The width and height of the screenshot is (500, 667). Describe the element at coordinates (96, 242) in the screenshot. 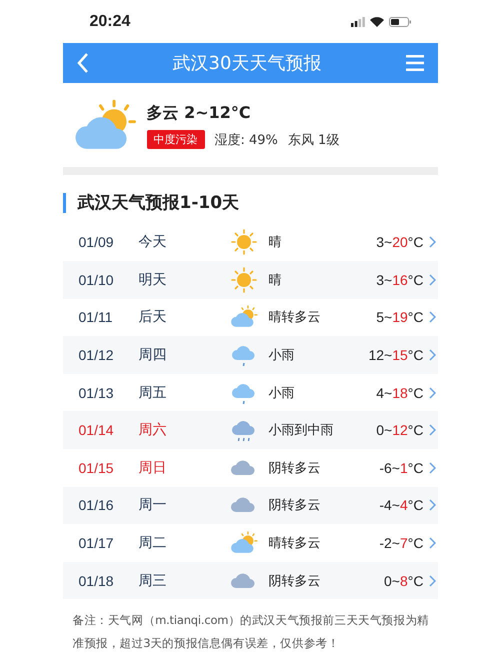

I see `forecast-date: 01/09` at that location.